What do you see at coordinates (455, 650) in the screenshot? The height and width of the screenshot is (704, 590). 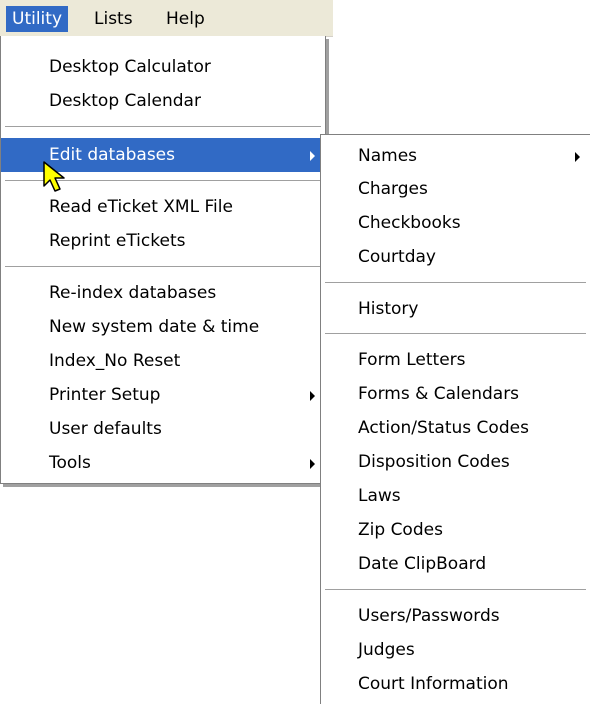 I see `submenu-item-judges: Judges` at bounding box center [455, 650].